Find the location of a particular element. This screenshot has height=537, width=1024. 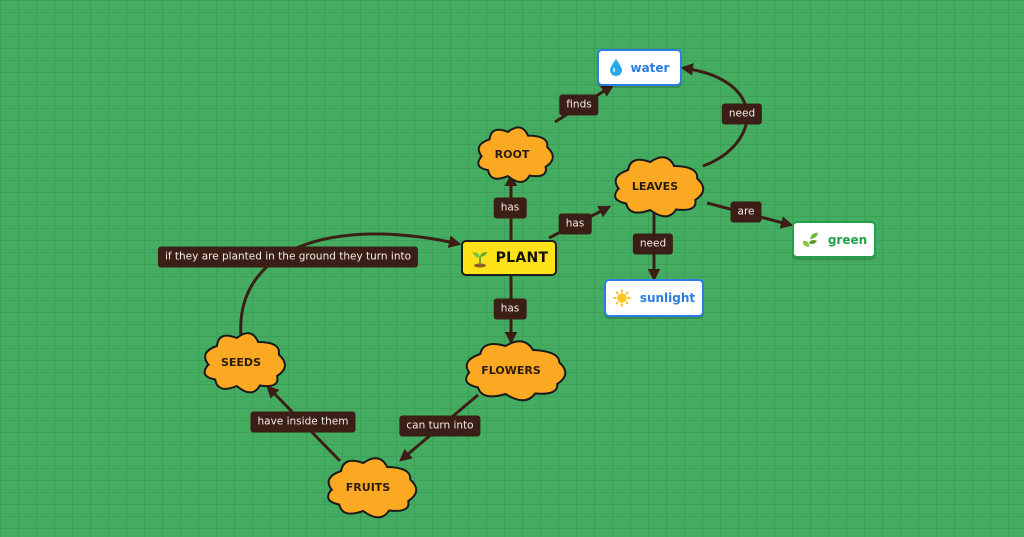

node-flowers: FLOWERS is located at coordinates (516, 371).